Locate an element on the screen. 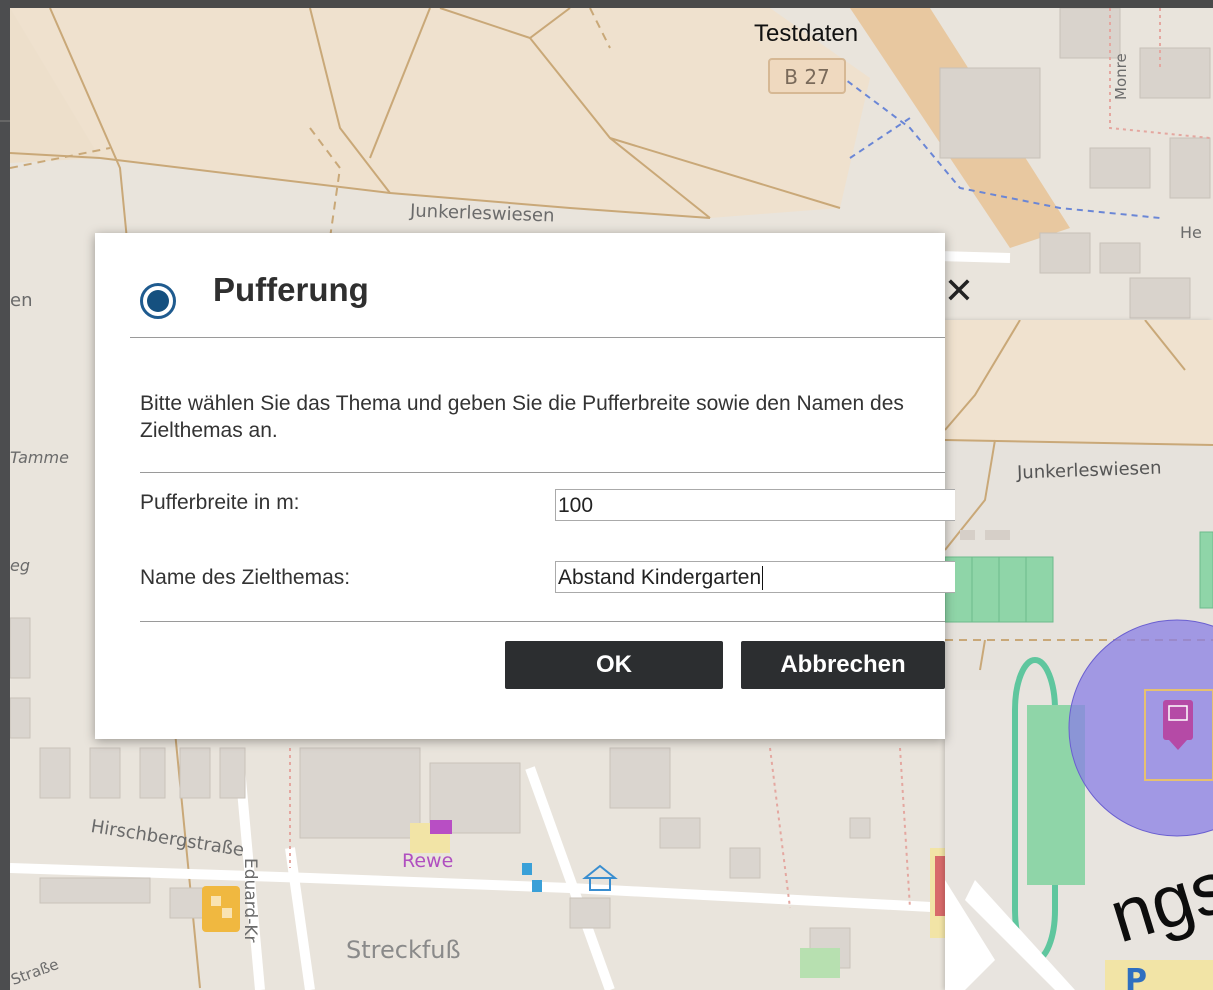  buffer-width-label: Pufferbreite in m: is located at coordinates (220, 502).